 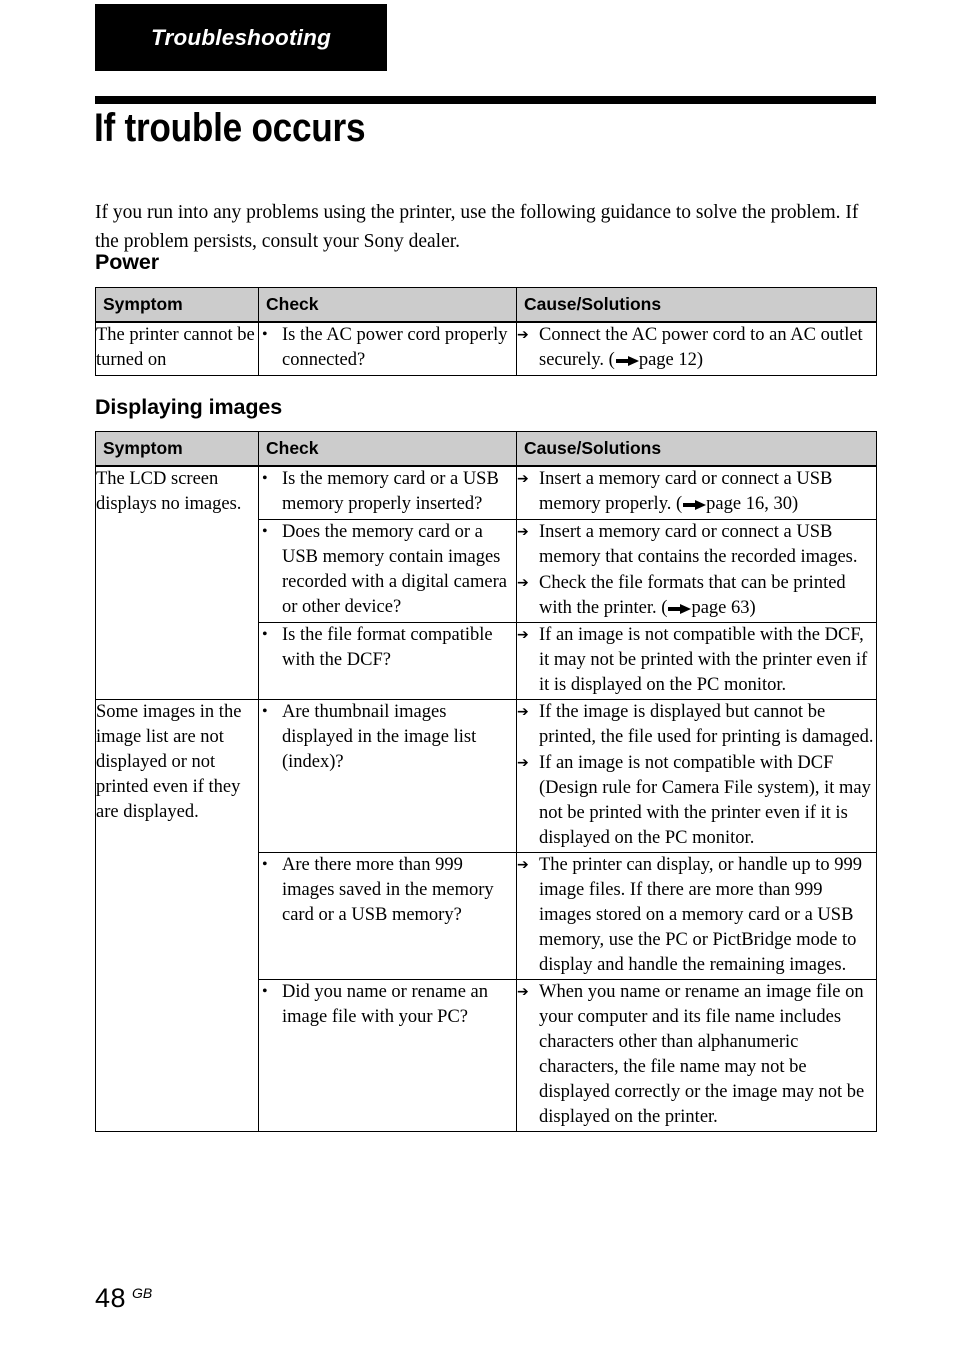 What do you see at coordinates (142, 1293) in the screenshot?
I see `footer-region-code: GB` at bounding box center [142, 1293].